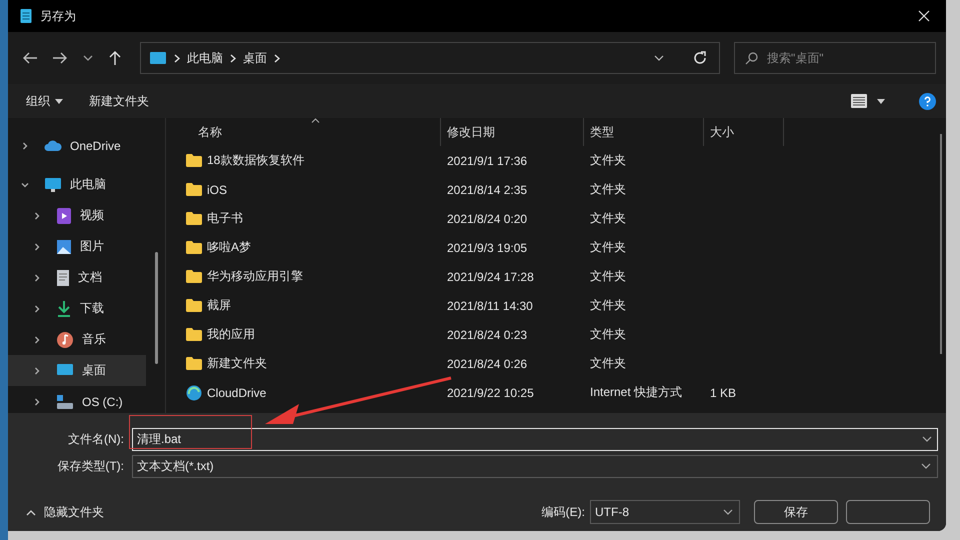 The image size is (960, 540). I want to click on date-cell-text: 2021/9/3 19:05, so click(487, 247).